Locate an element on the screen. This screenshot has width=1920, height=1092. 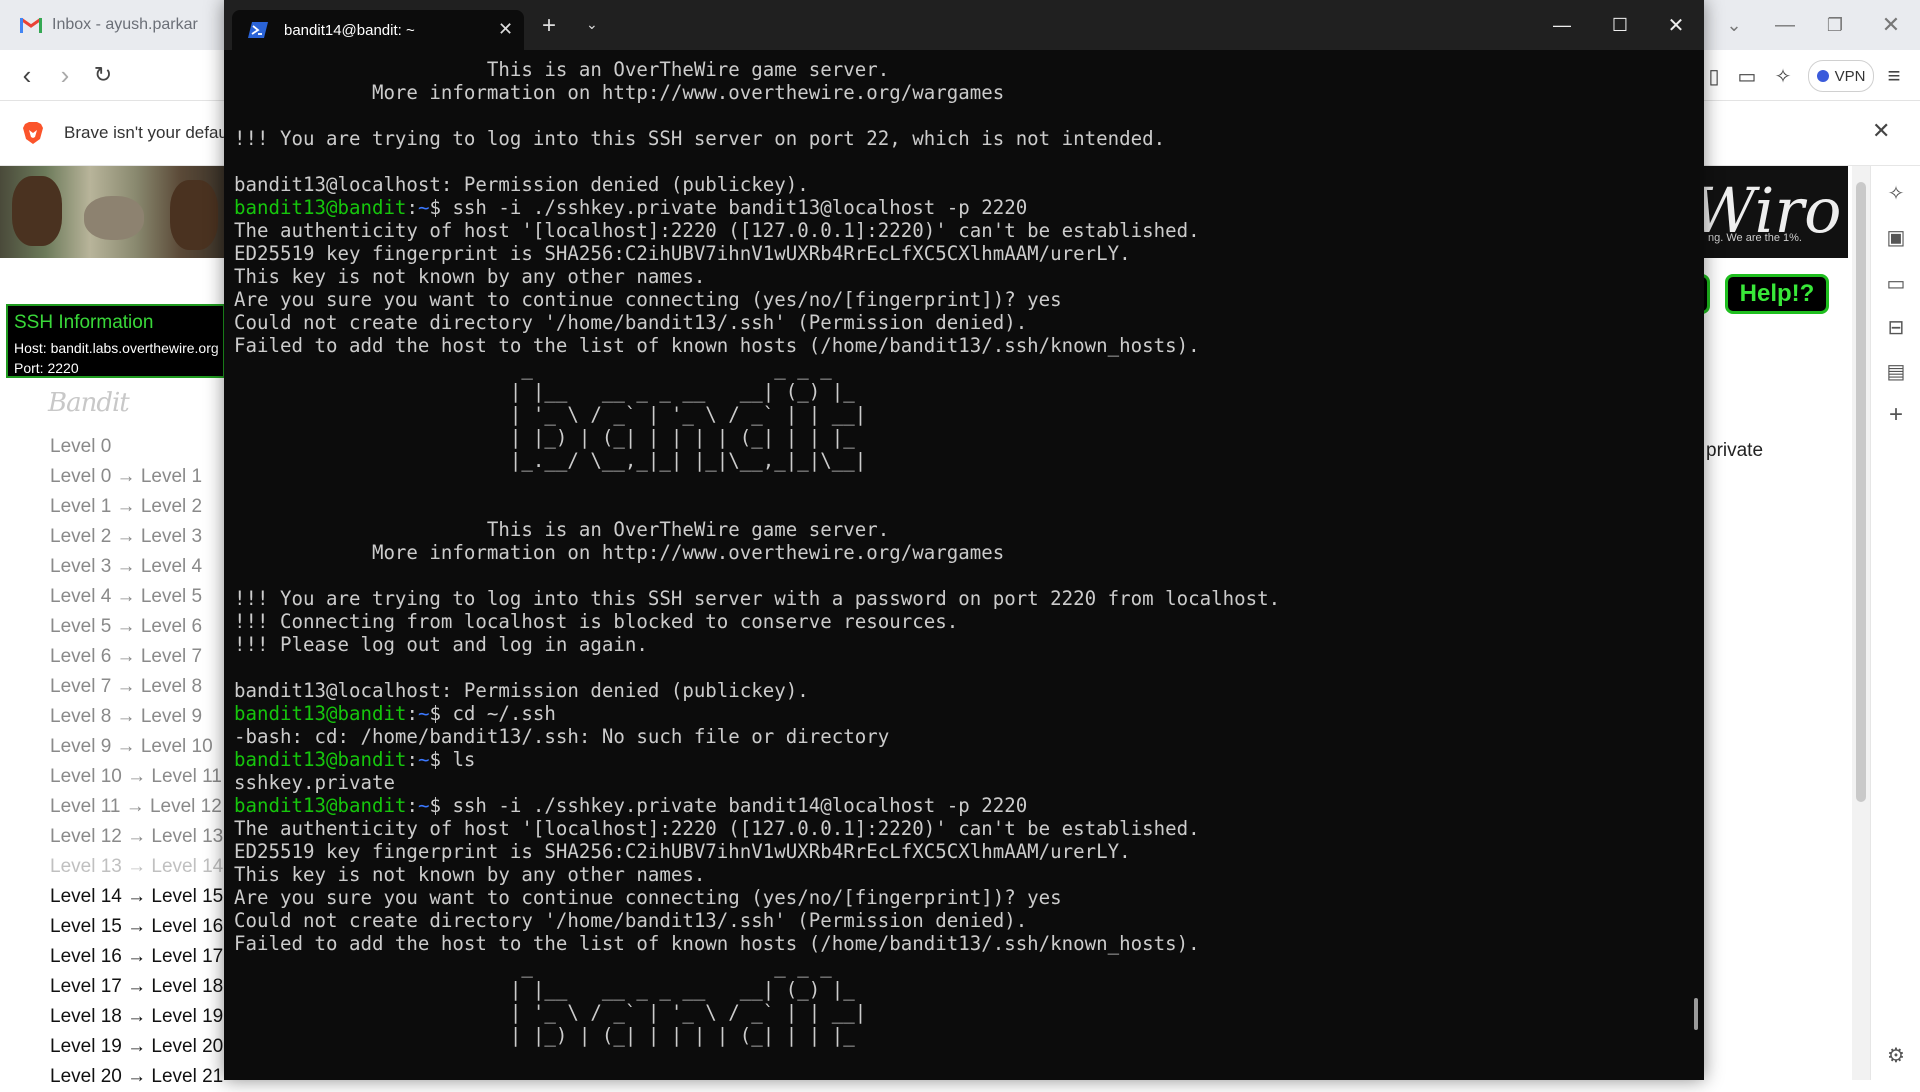
level-link: Level 10 → Level 11 is located at coordinates (136, 777).